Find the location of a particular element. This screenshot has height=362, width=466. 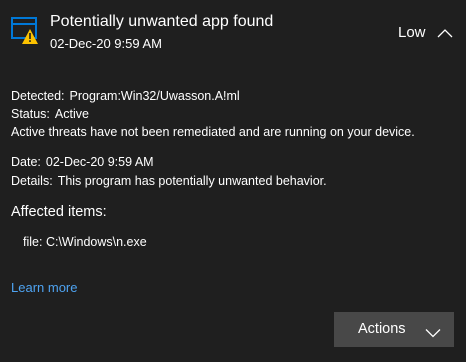

affected-item-prefix: file: is located at coordinates (33, 242).